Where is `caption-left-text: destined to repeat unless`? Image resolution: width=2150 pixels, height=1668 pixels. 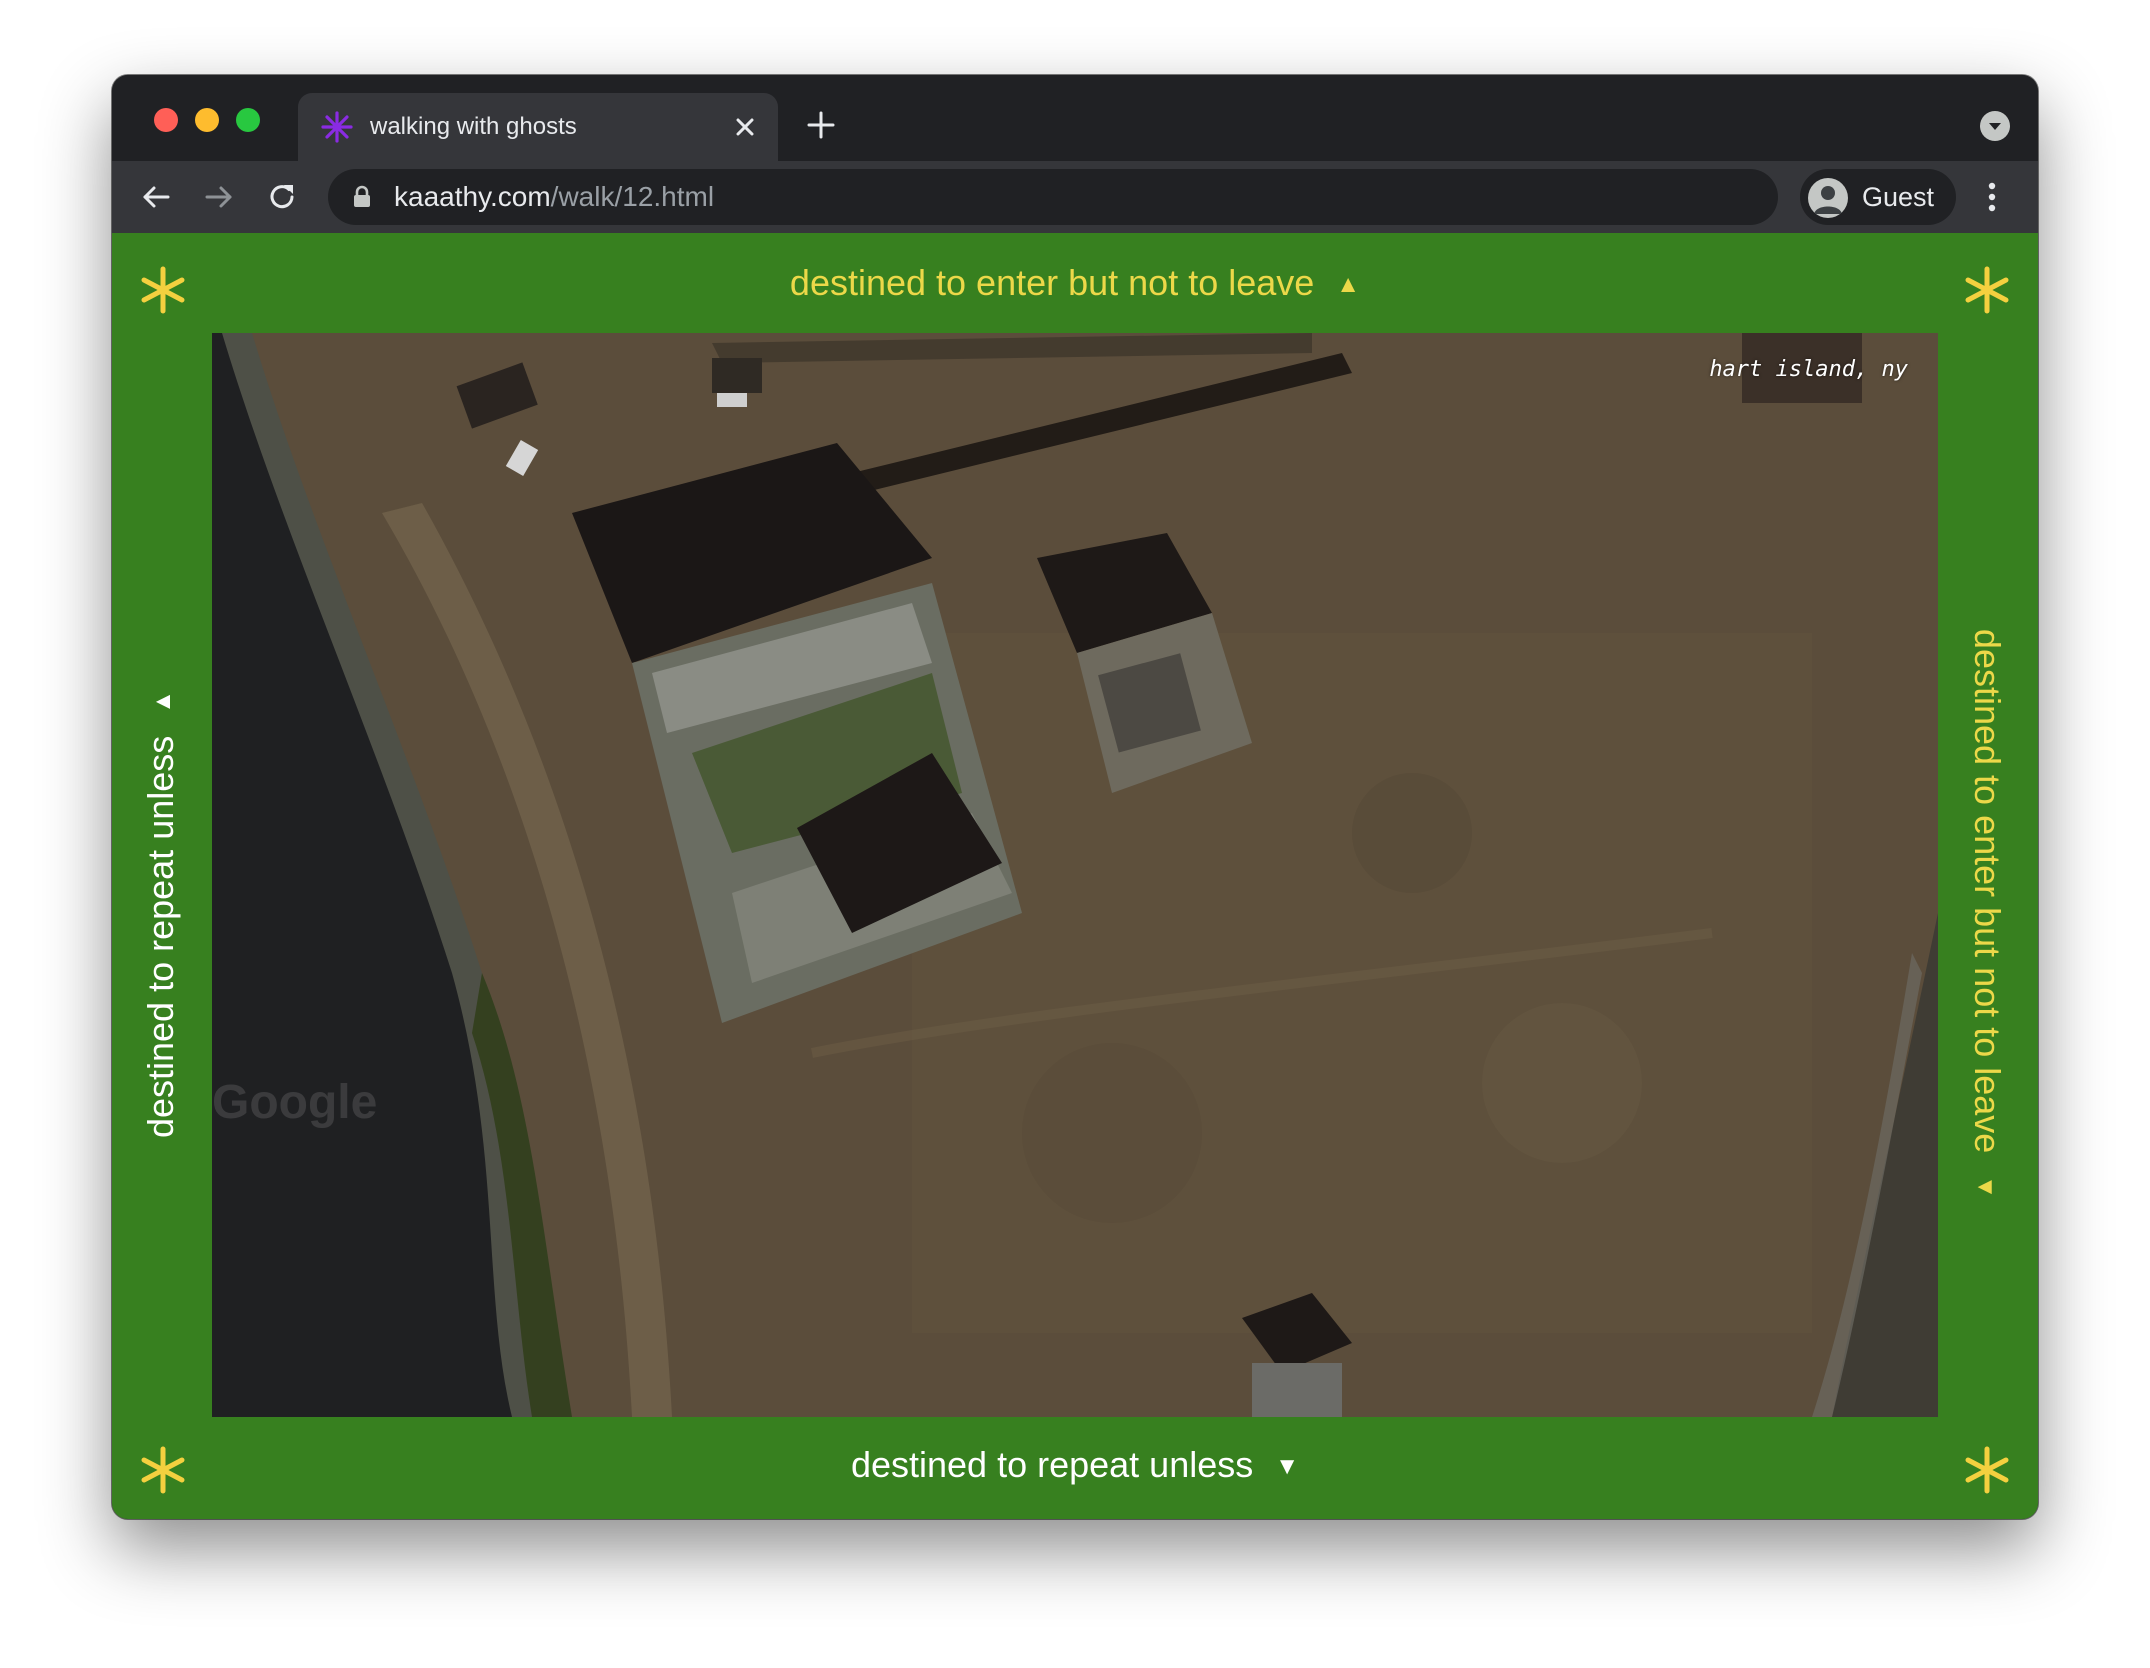 caption-left-text: destined to repeat unless is located at coordinates (160, 937).